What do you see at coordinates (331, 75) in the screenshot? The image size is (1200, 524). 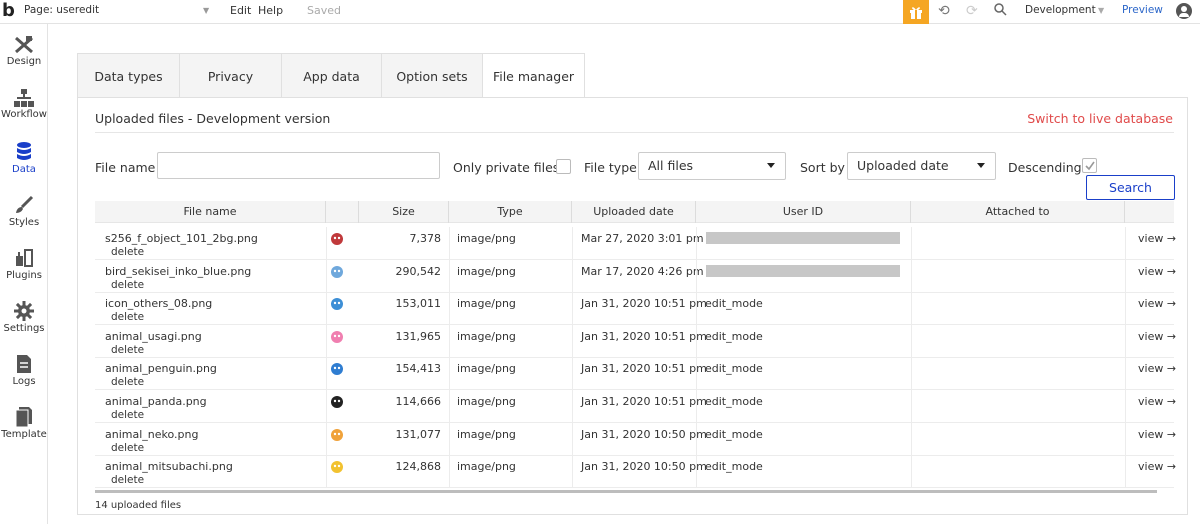 I see `tab-app-data: App data` at bounding box center [331, 75].